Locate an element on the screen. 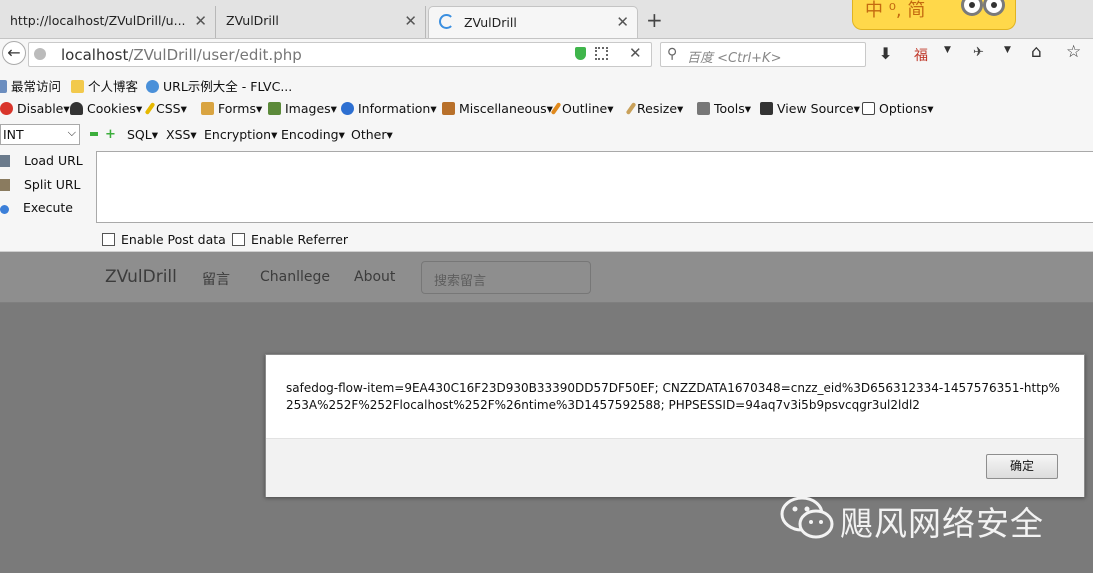  search-icon: ⚲ is located at coordinates (672, 54).